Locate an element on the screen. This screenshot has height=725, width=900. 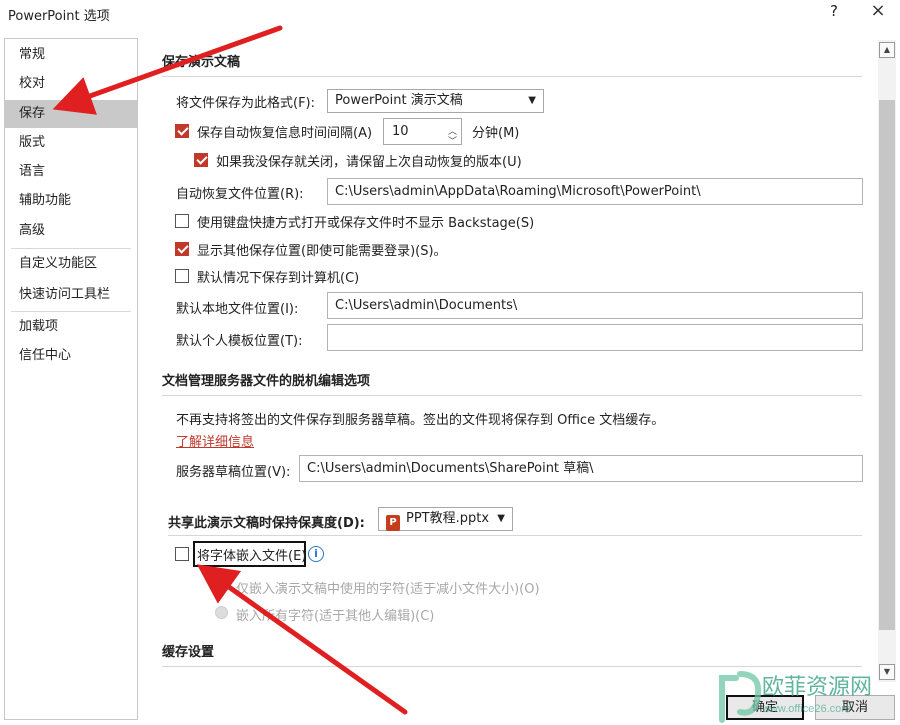
save-format-dropdown: PowerPoint 演示文稿 ▼ is located at coordinates (435, 101).